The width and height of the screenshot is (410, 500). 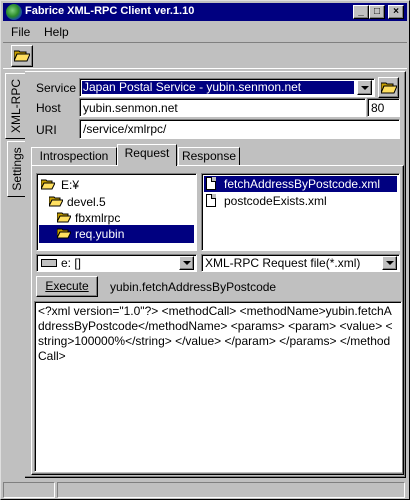 What do you see at coordinates (56, 88) in the screenshot?
I see `service-label: Service` at bounding box center [56, 88].